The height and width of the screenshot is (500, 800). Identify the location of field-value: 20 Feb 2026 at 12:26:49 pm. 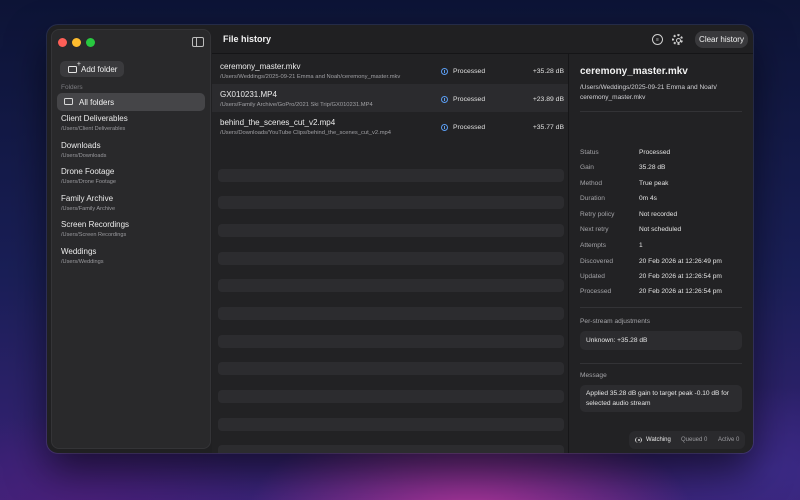
(680, 261).